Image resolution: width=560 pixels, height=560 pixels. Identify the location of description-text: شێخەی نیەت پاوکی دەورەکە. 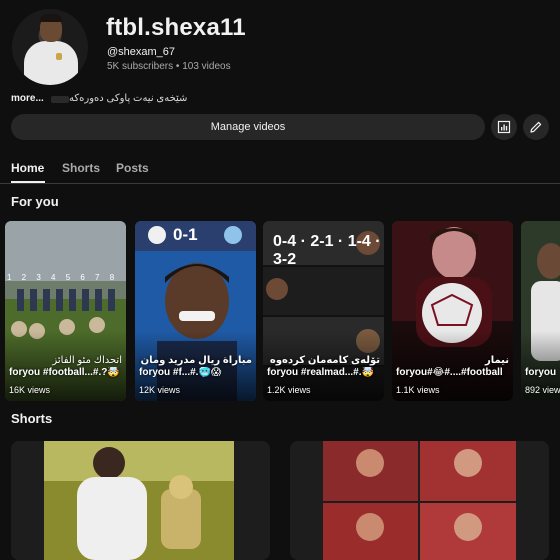
(128, 98).